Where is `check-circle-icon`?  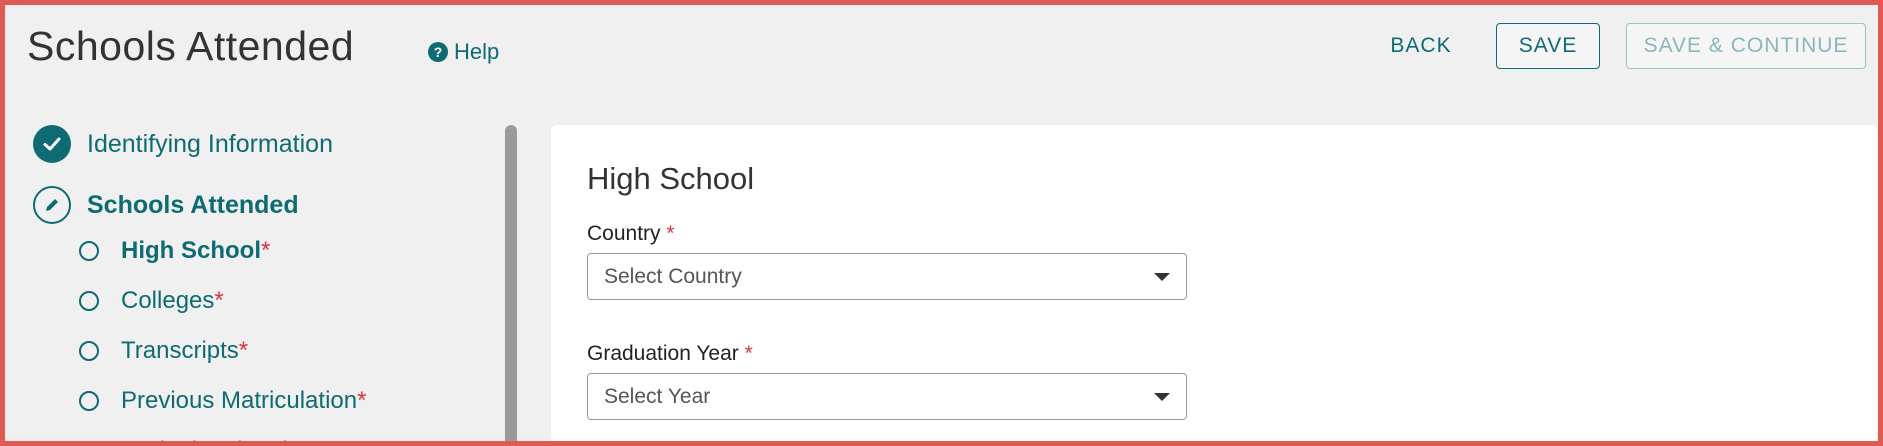
check-circle-icon is located at coordinates (52, 144).